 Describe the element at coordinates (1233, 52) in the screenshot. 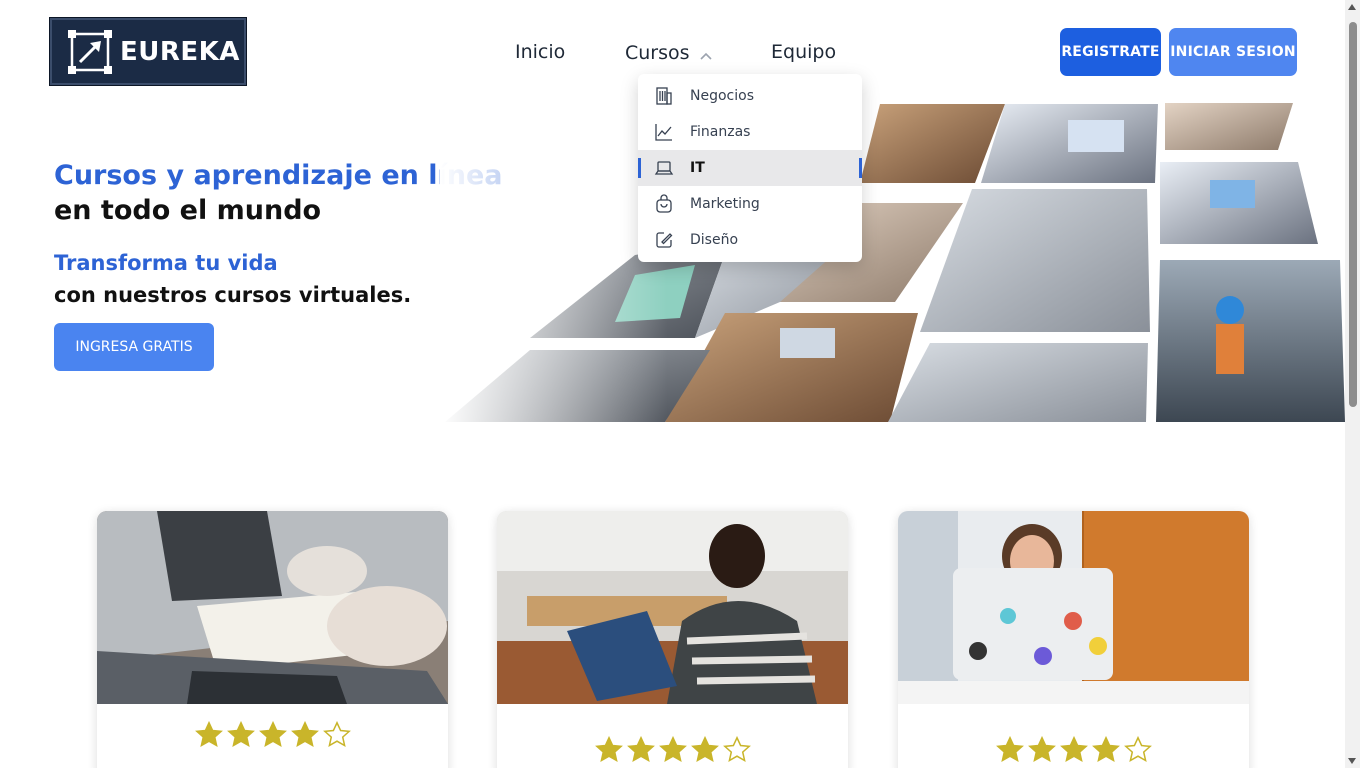

I see `login-button: INICIAR SESION` at that location.